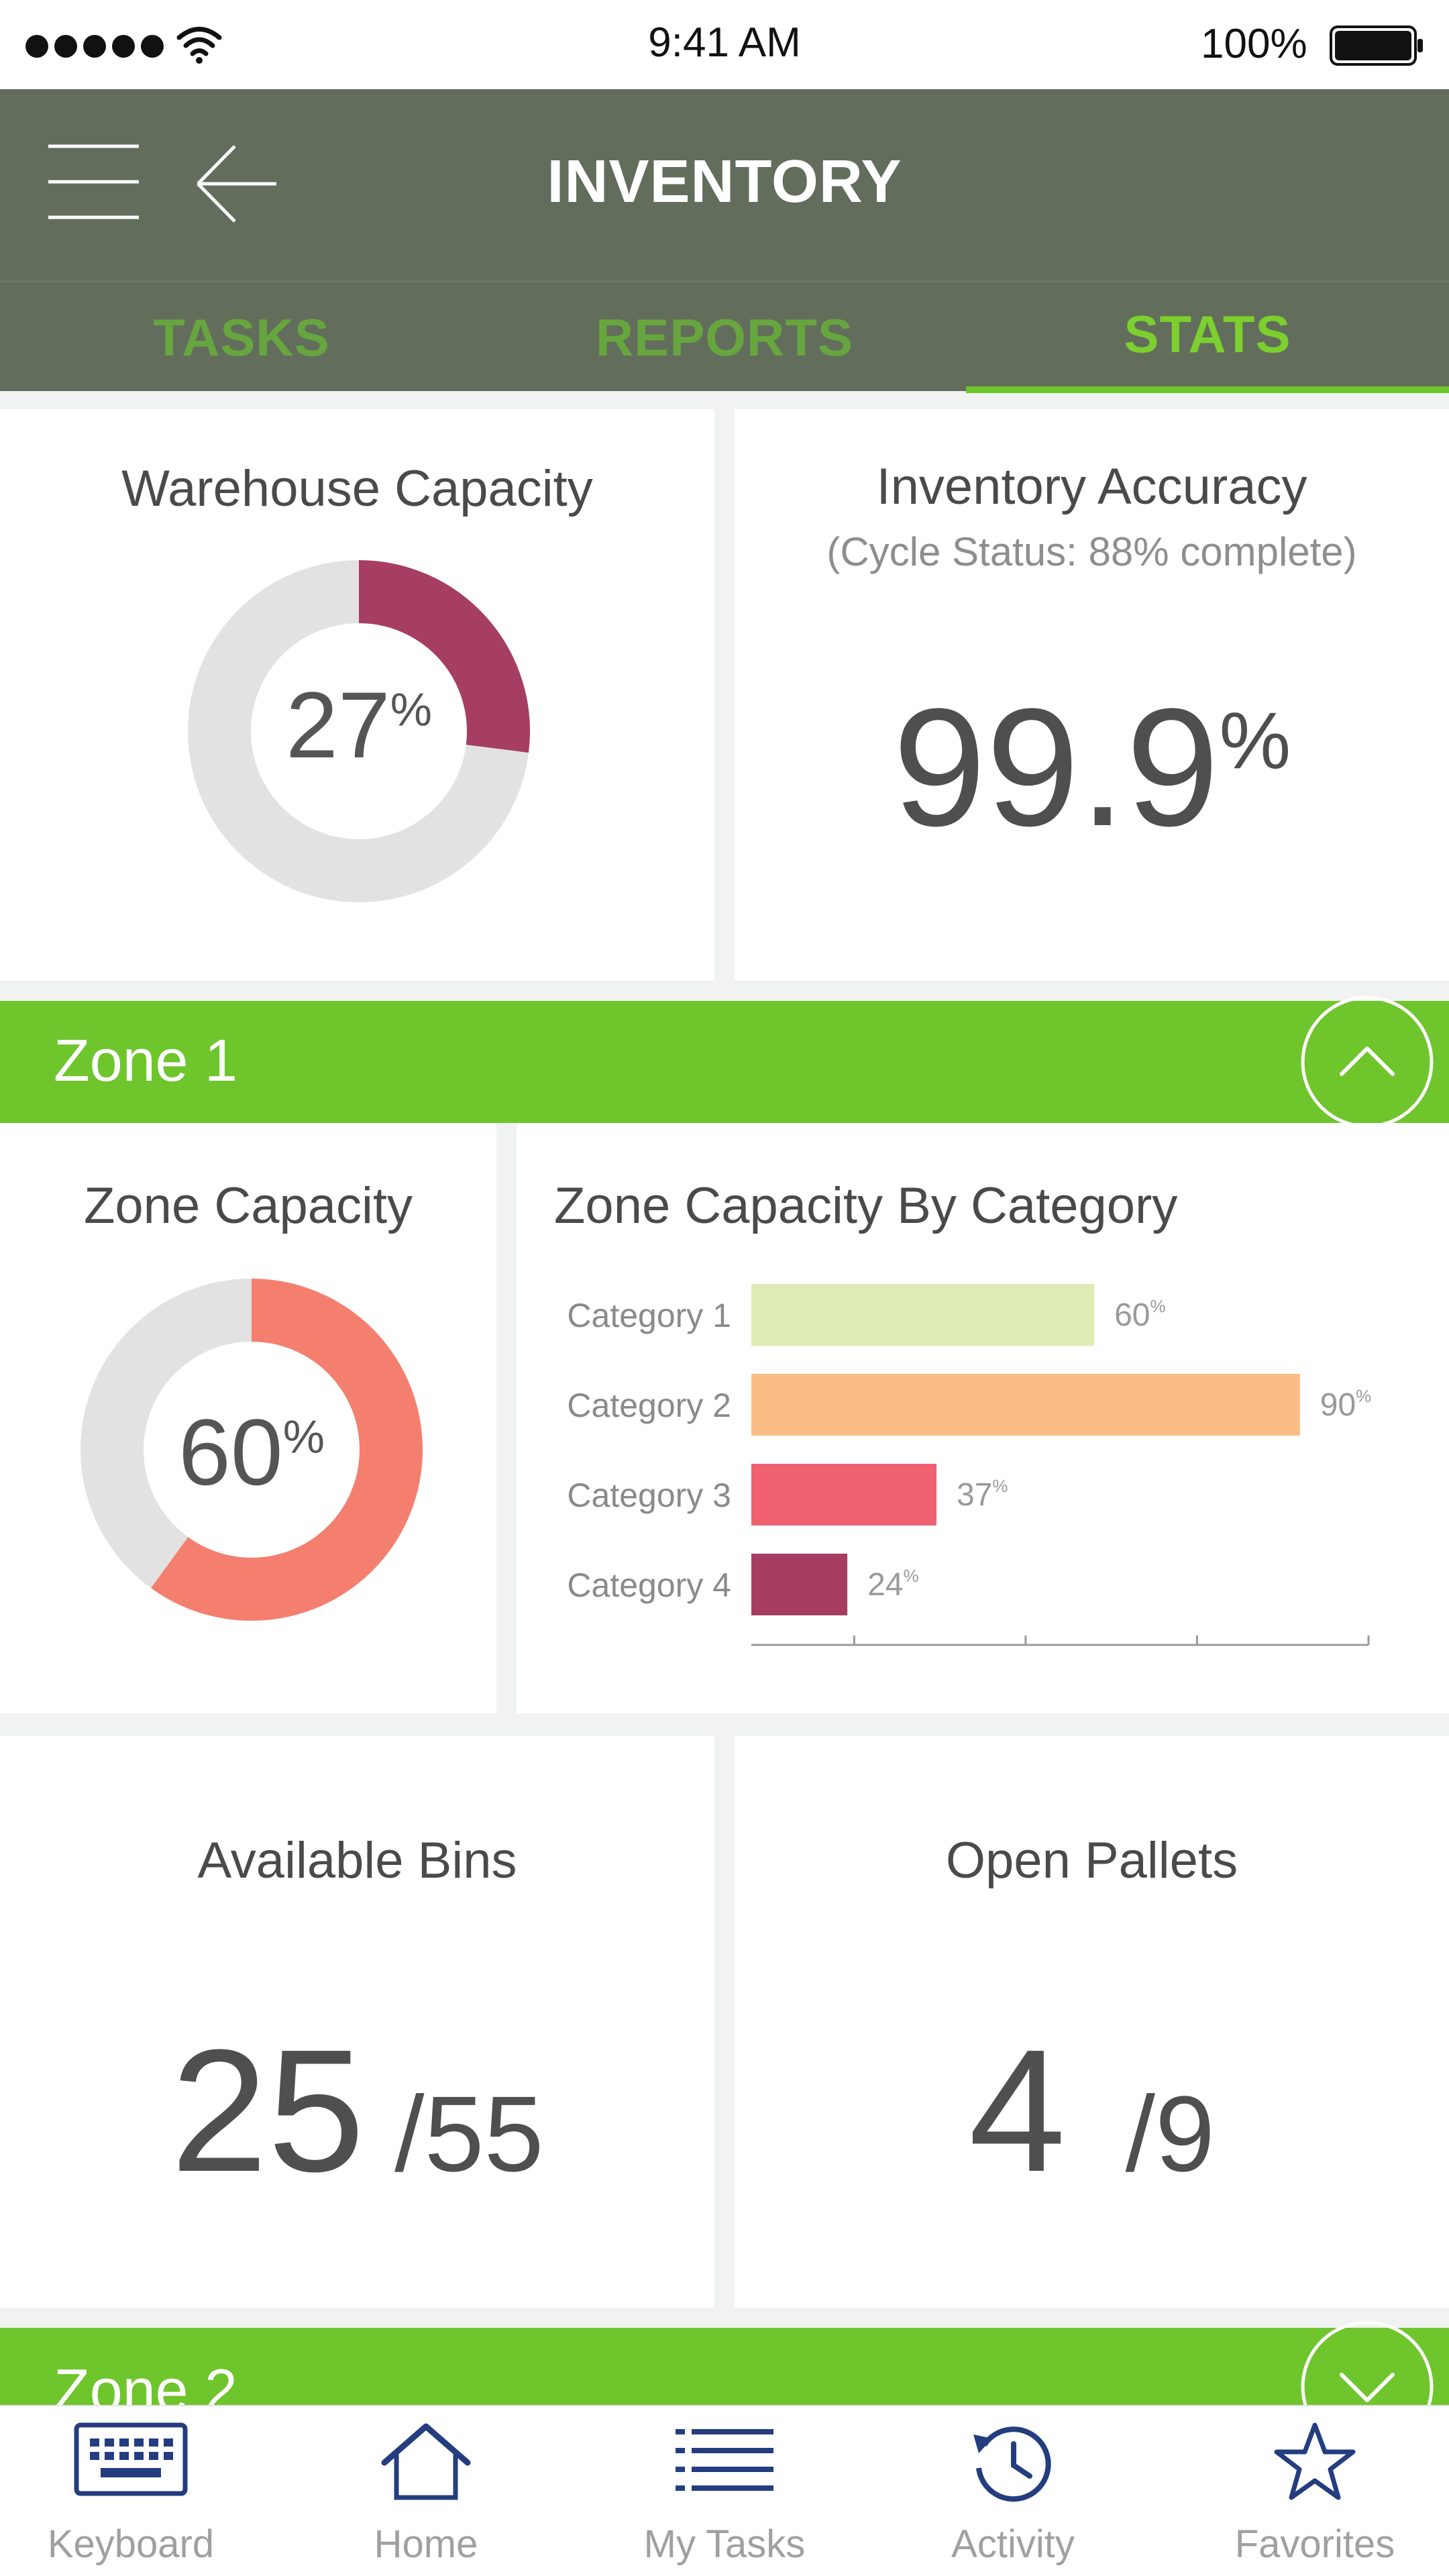 The image size is (1449, 2576). What do you see at coordinates (251, 1452) in the screenshot?
I see `zone-capacity-value: 60%` at bounding box center [251, 1452].